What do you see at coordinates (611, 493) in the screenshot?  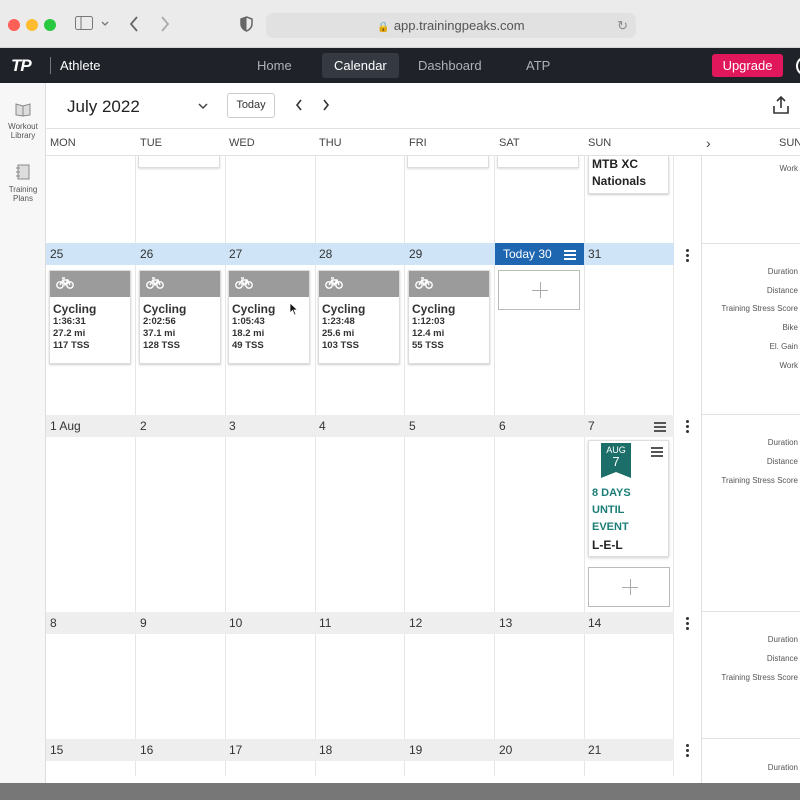 I see `countdown-line-1: 8 DAYS` at bounding box center [611, 493].